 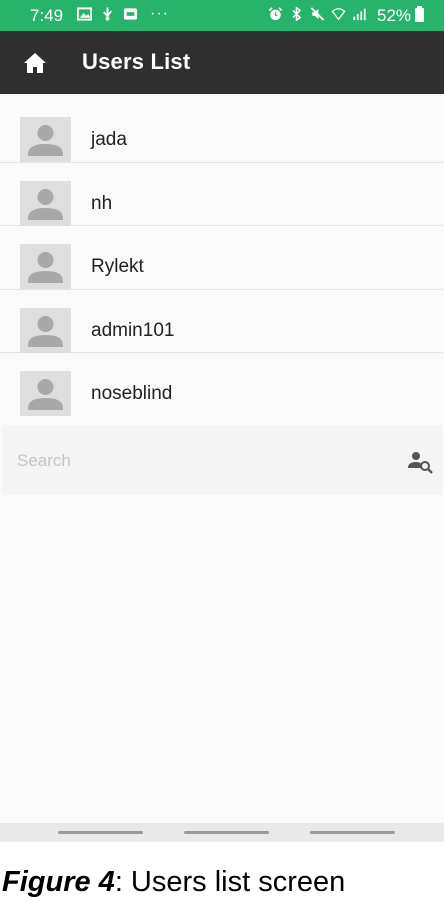 I want to click on system-nav-bar, so click(x=222, y=832).